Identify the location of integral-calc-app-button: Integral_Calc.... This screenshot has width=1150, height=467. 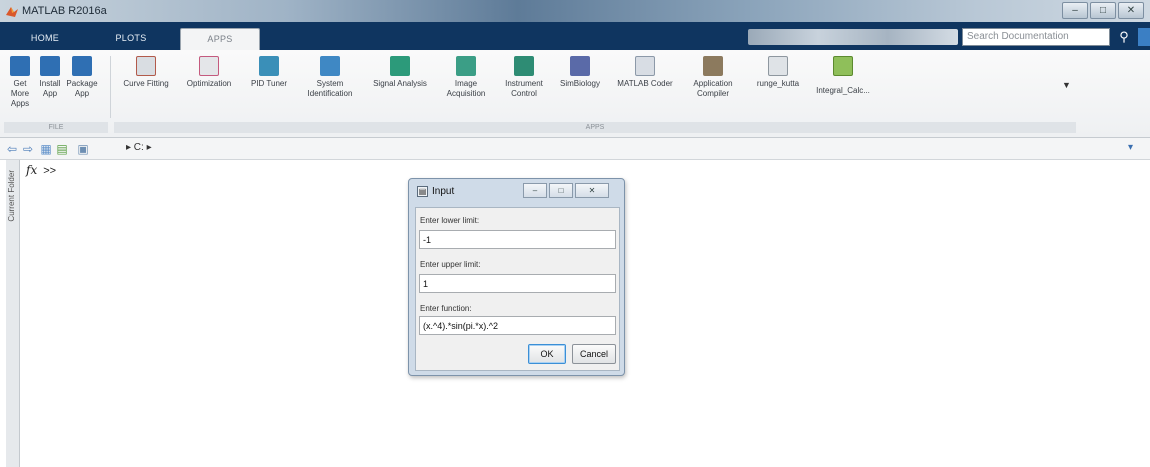
(843, 87).